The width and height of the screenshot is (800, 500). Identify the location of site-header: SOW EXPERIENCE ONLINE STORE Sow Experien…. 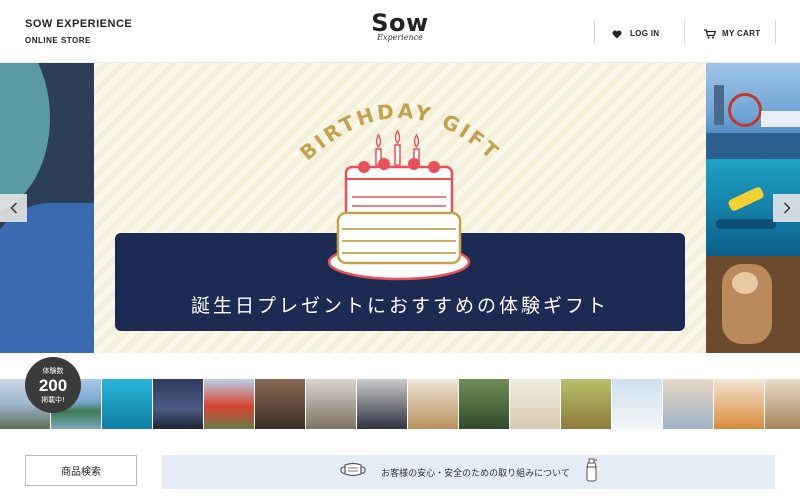
(400, 31).